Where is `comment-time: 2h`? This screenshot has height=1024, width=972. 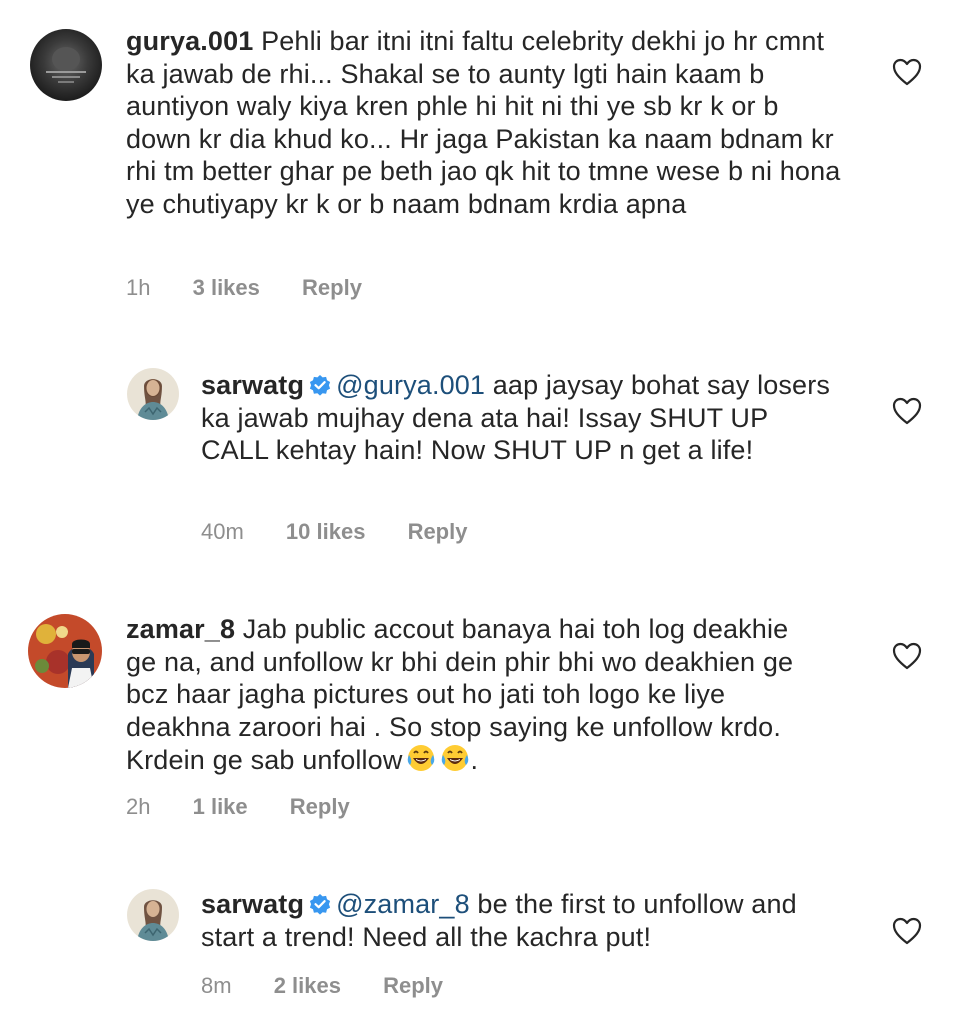 comment-time: 2h is located at coordinates (138, 806).